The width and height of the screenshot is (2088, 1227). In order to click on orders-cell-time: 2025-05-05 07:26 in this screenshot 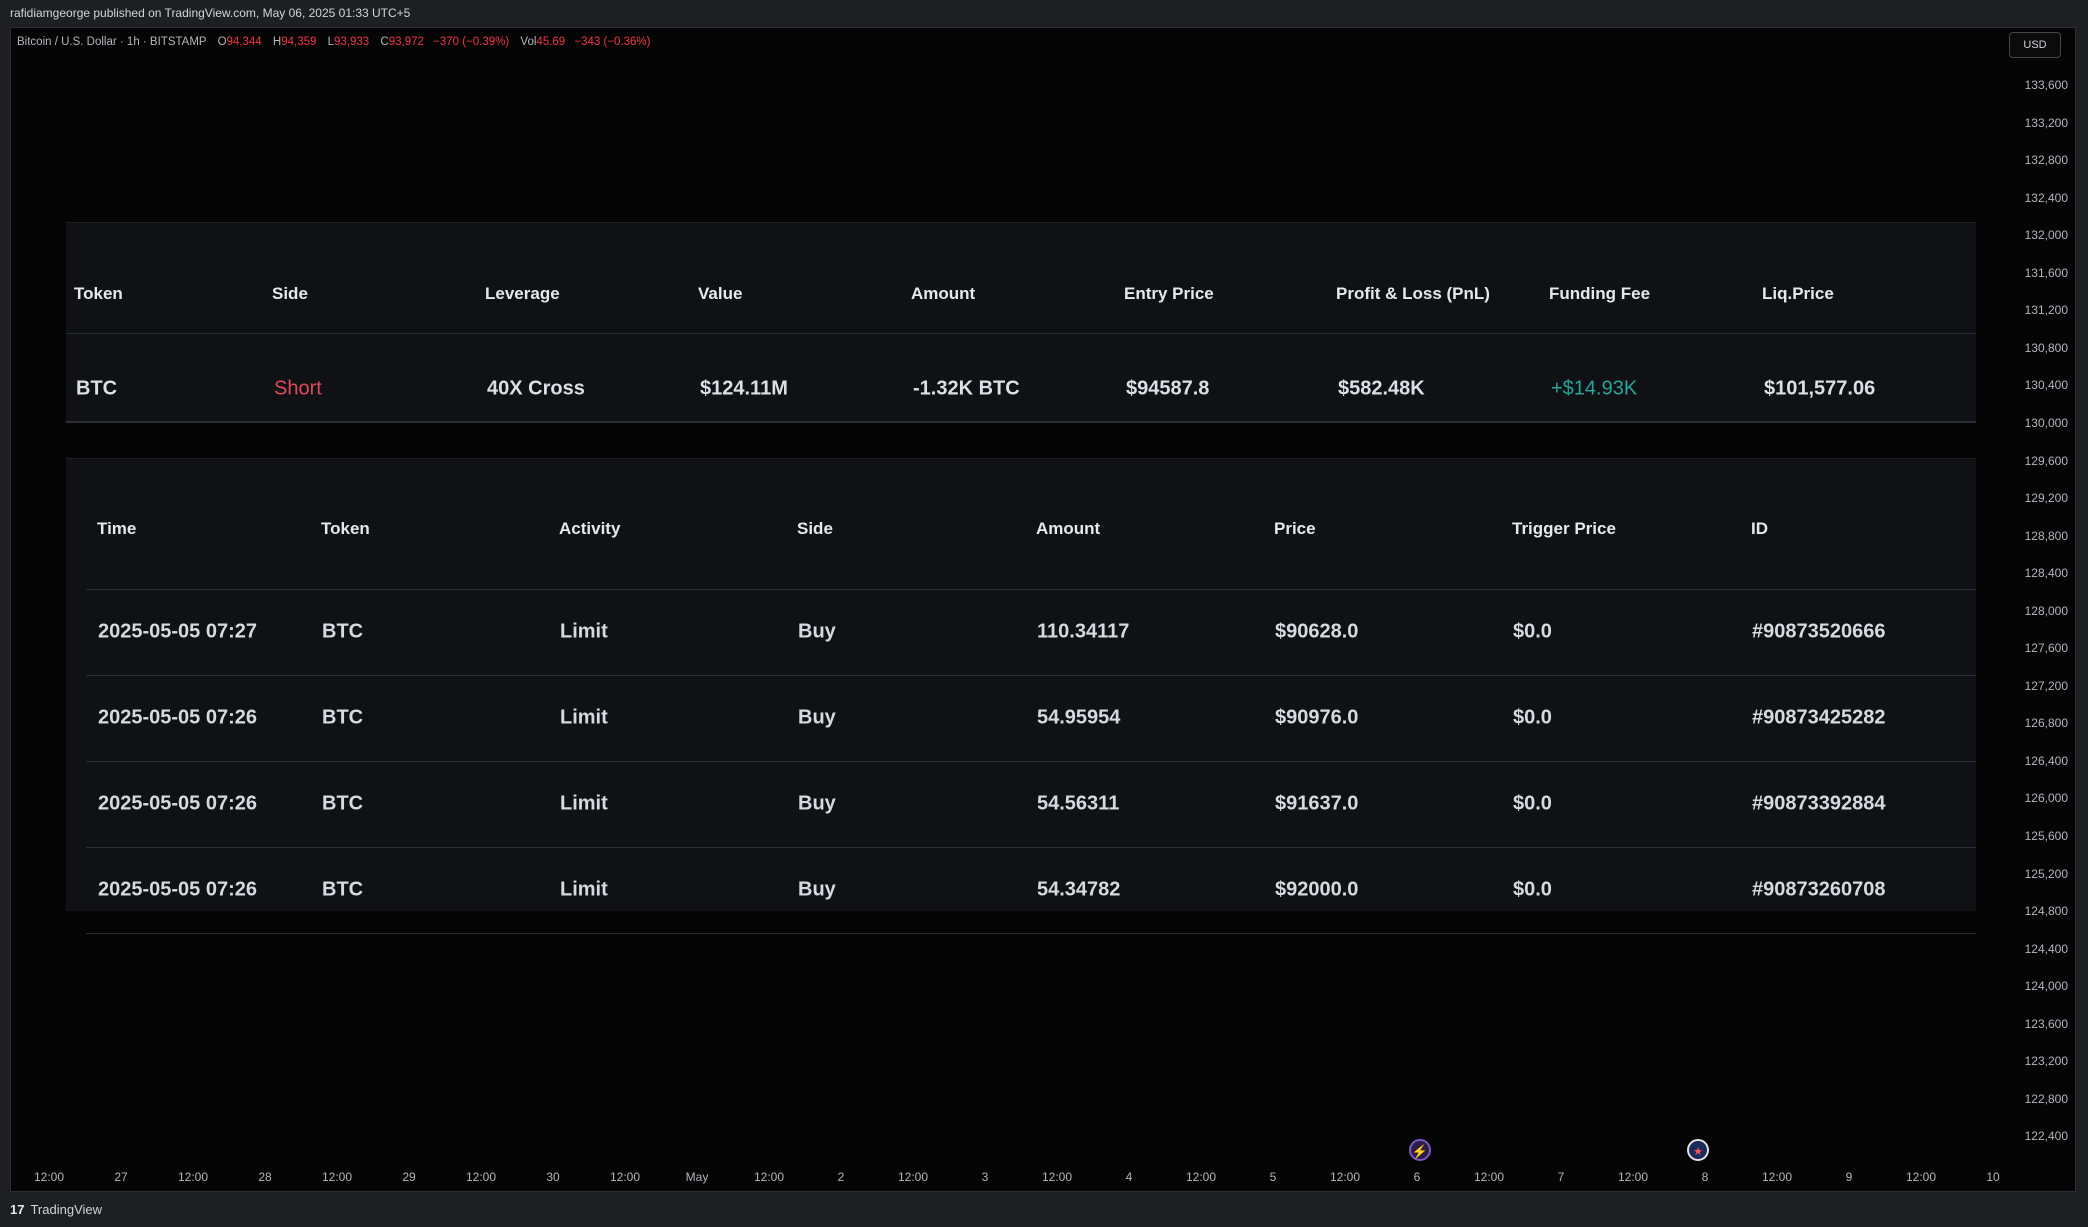, I will do `click(178, 803)`.